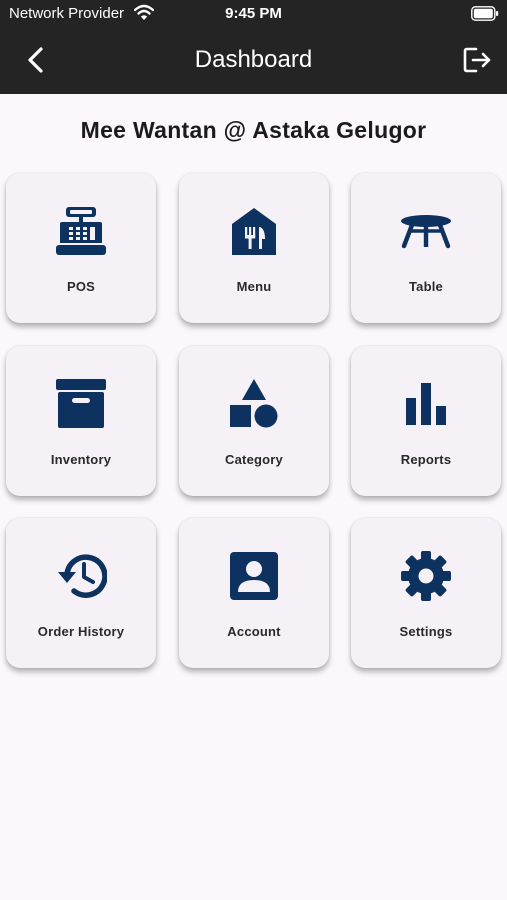 This screenshot has height=900, width=507. I want to click on top-bar: Network Provider 9:45 PM Dashboard, so click(253, 47).